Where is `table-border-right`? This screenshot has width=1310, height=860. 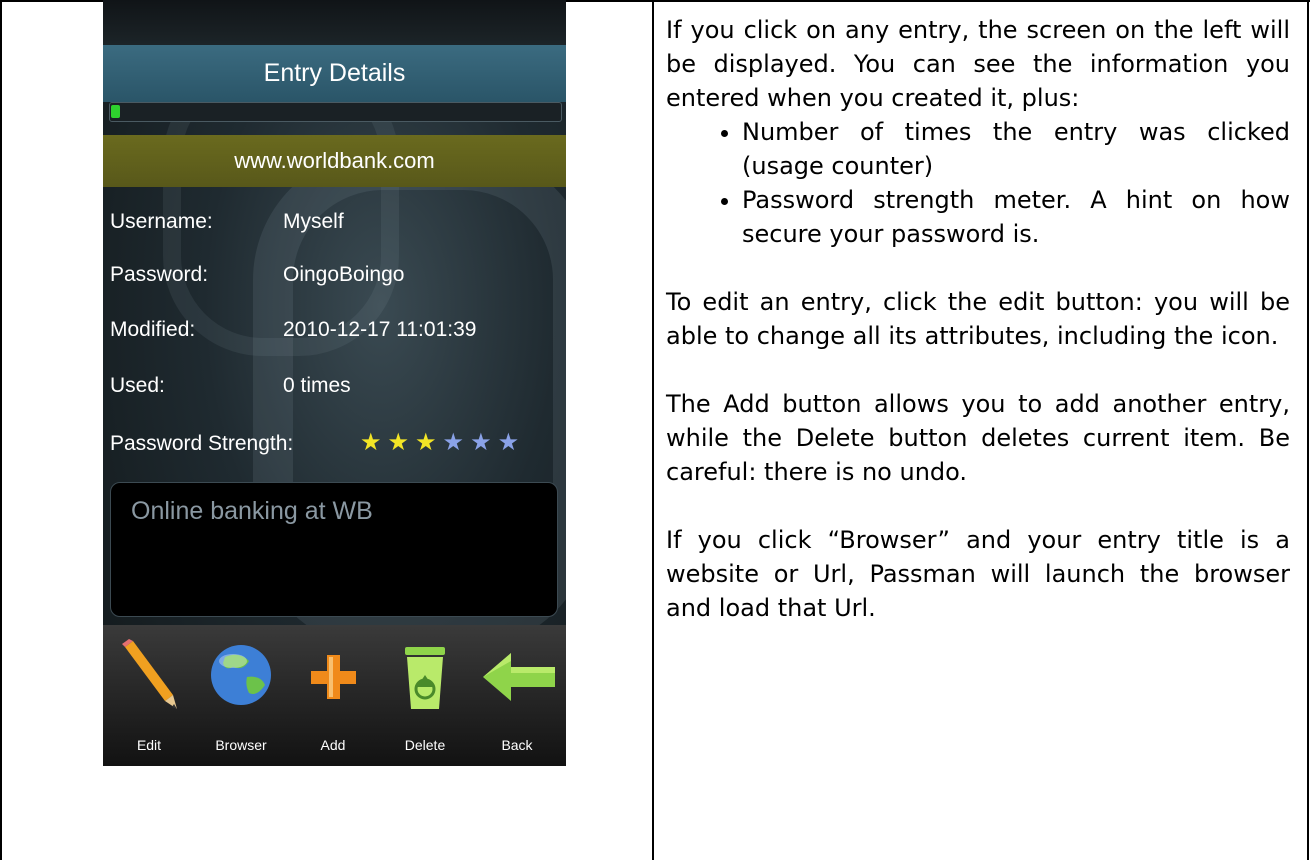 table-border-right is located at coordinates (1308, 430).